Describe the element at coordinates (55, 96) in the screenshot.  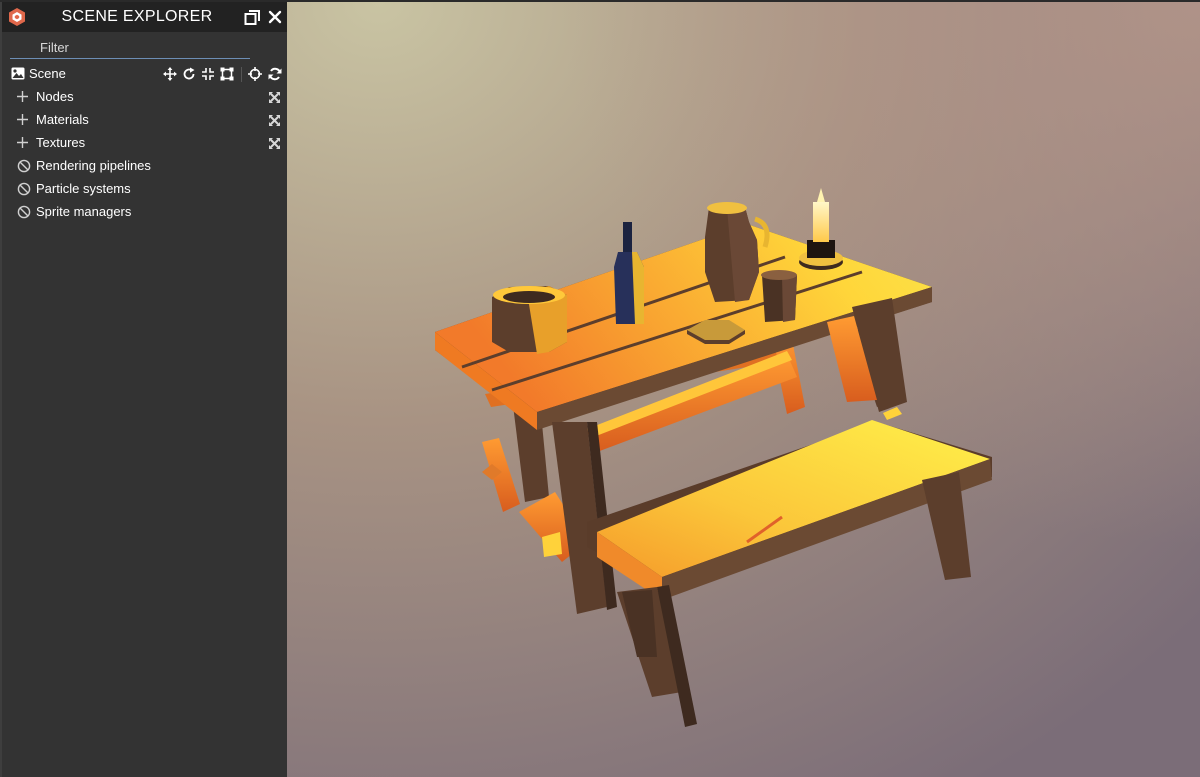
I see `tree-item-label: Nodes` at that location.